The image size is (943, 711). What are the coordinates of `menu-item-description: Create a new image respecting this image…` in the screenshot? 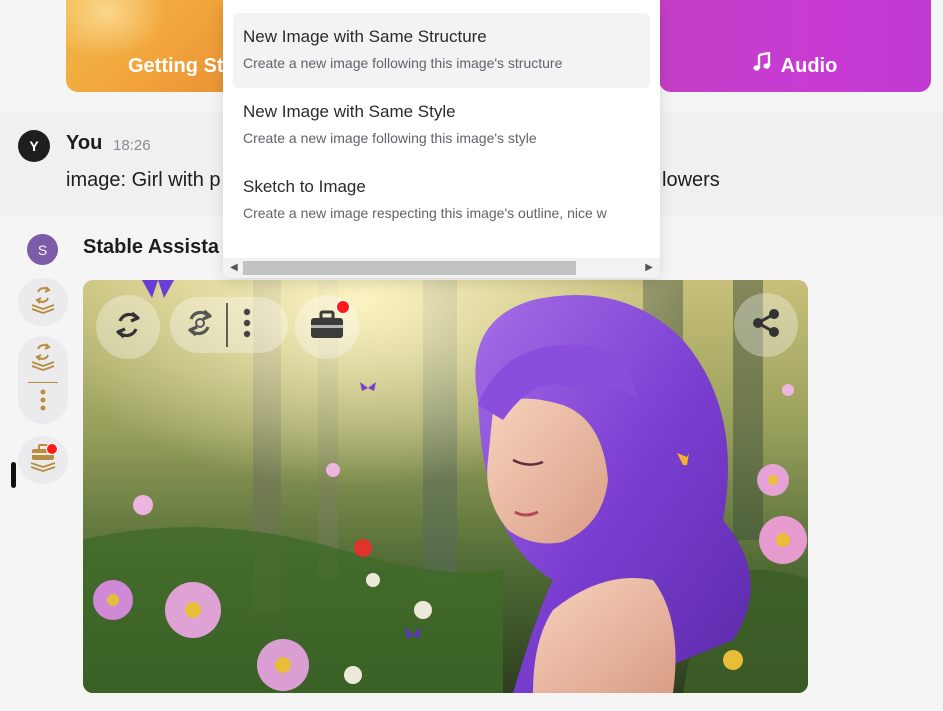 It's located at (425, 213).